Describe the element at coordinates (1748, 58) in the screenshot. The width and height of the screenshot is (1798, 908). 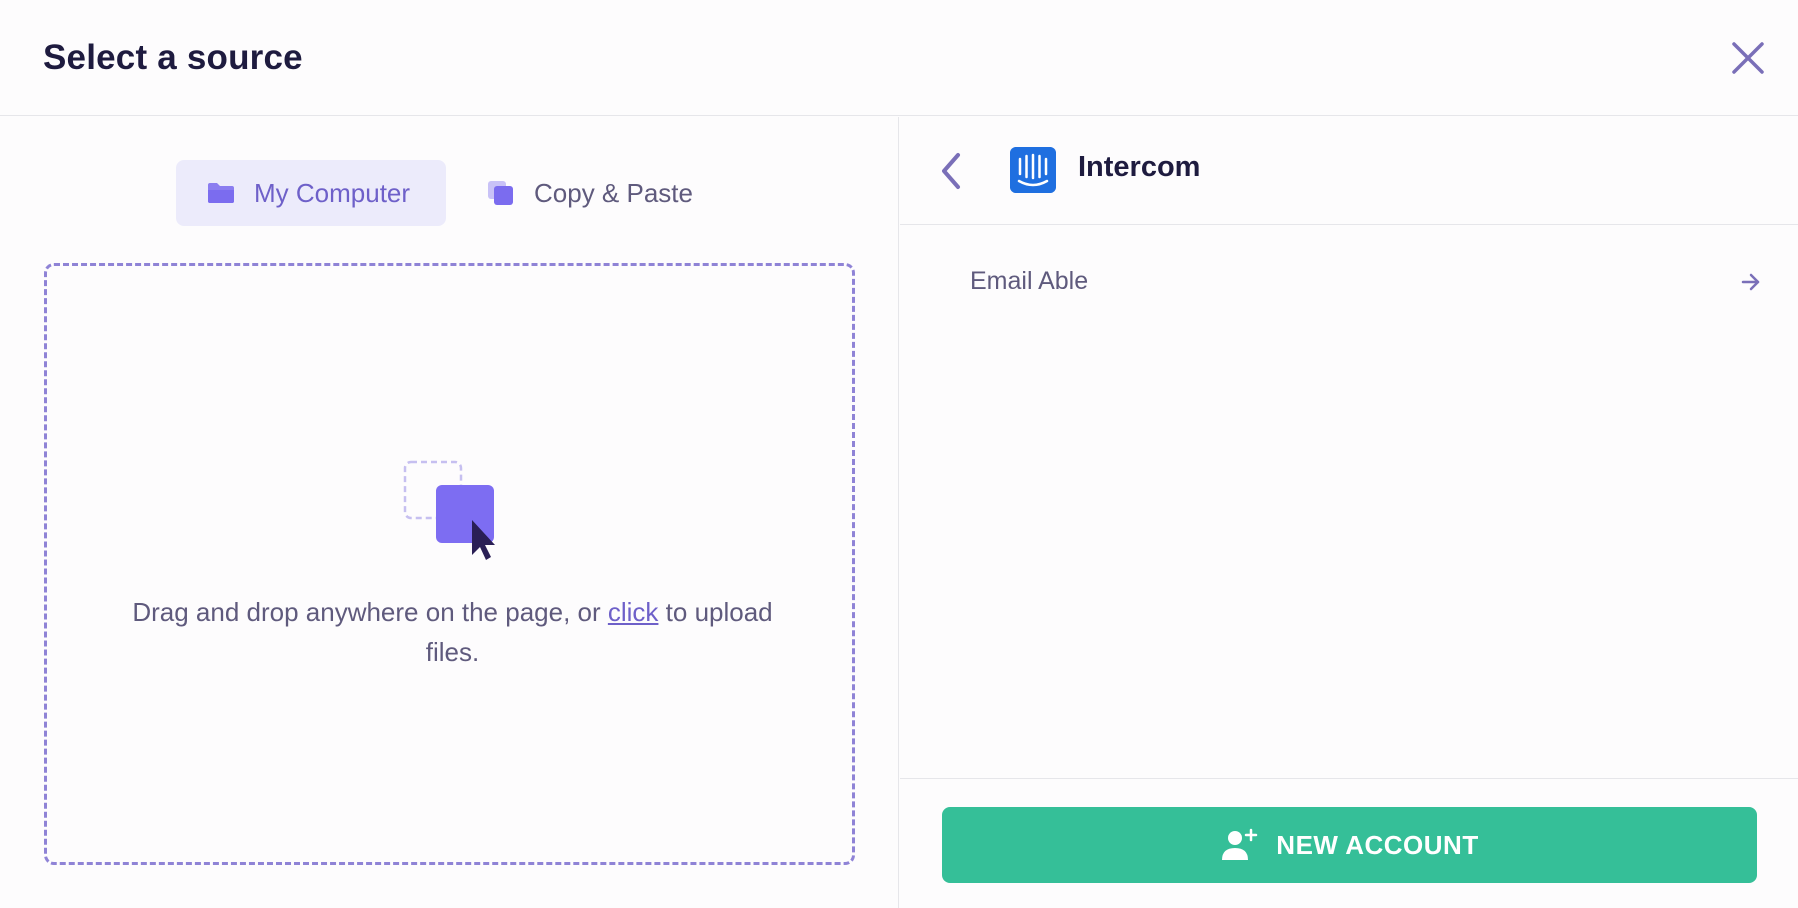
I see `close-icon` at that location.